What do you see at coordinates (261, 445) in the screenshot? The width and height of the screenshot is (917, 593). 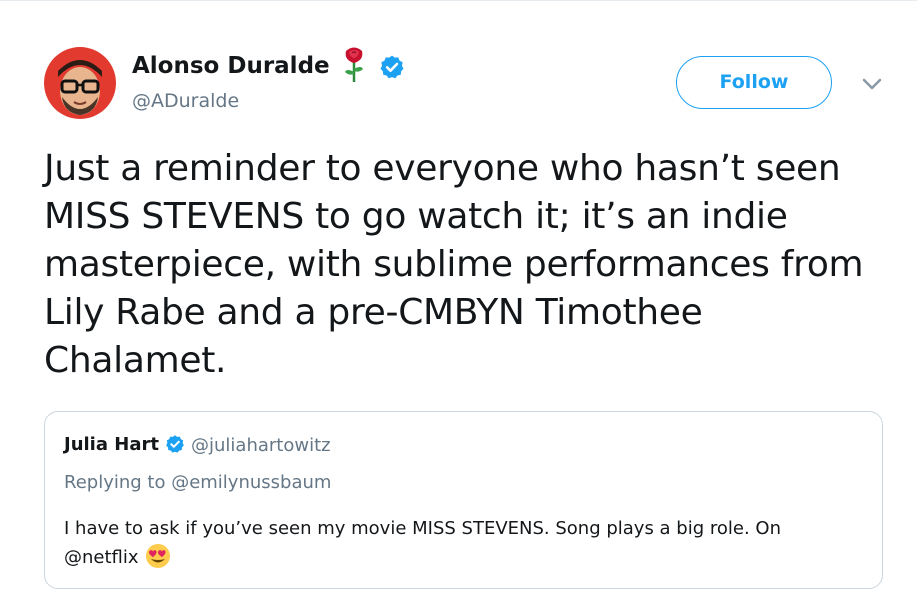 I see `quoted-author-handle: @juliahartowitz` at bounding box center [261, 445].